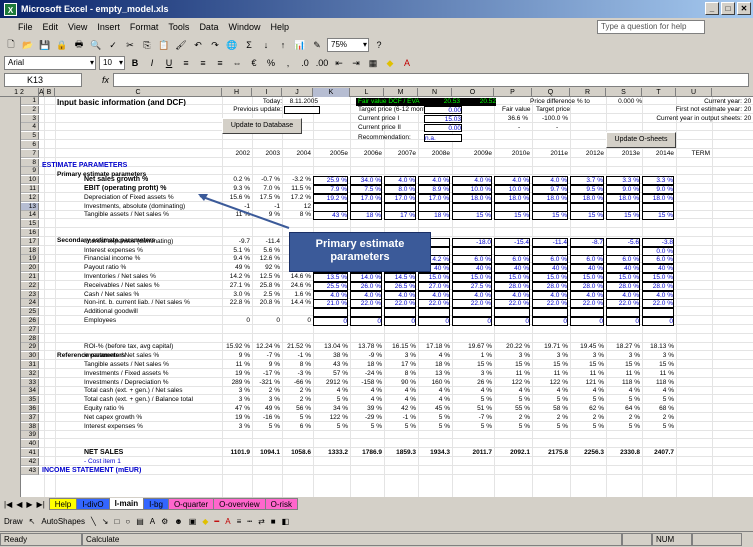 The image size is (753, 547). What do you see at coordinates (105, 80) in the screenshot?
I see `fx-icon: fx` at bounding box center [105, 80].